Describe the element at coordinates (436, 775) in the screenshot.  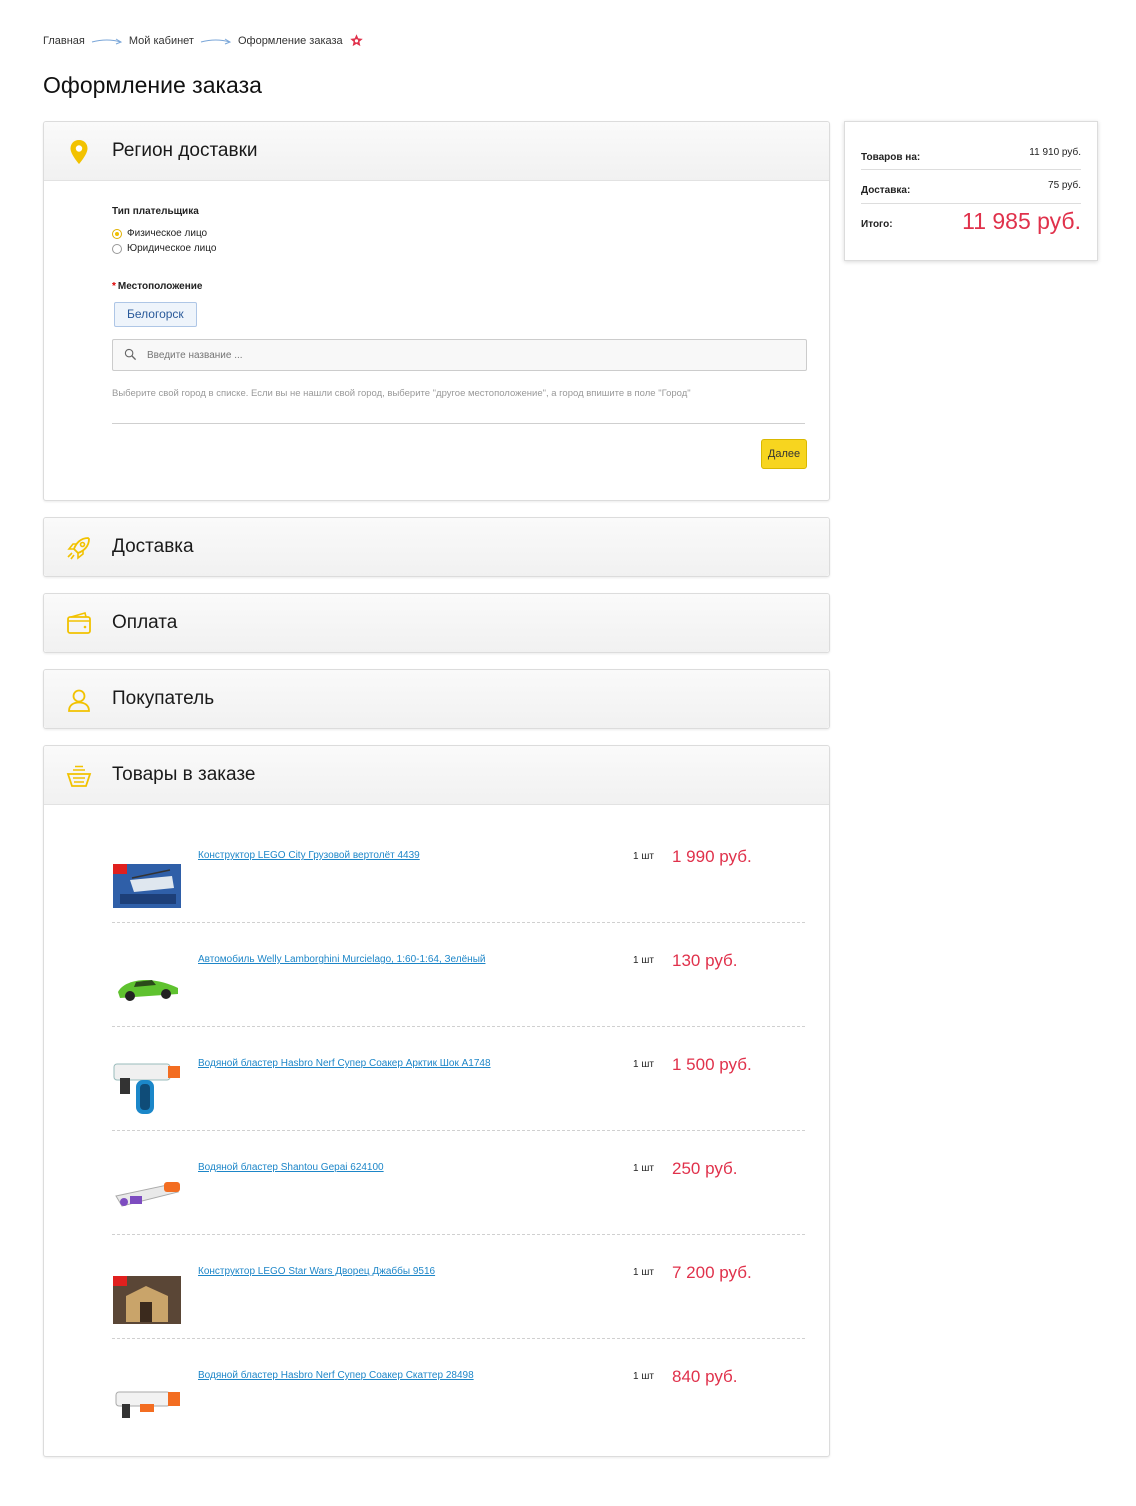
I see `items-panel-header: Товары в заказе` at that location.